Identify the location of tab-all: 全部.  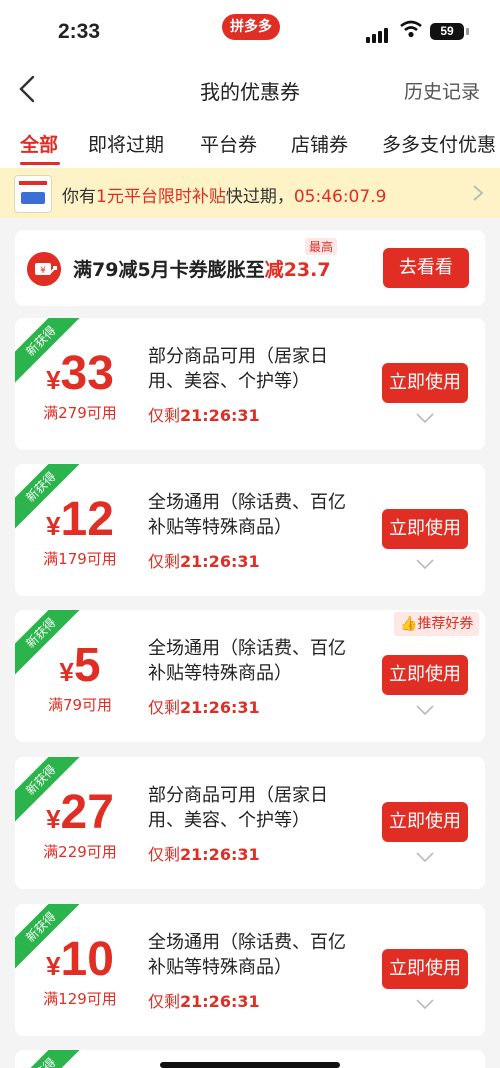
(39, 143).